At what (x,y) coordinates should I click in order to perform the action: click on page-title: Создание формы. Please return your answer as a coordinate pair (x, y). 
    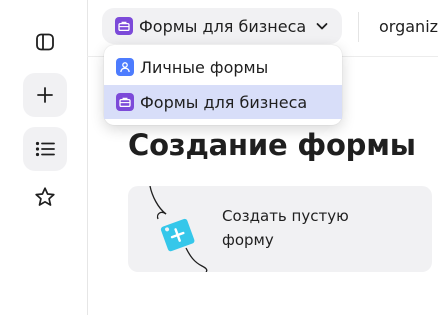
    Looking at the image, I should click on (272, 145).